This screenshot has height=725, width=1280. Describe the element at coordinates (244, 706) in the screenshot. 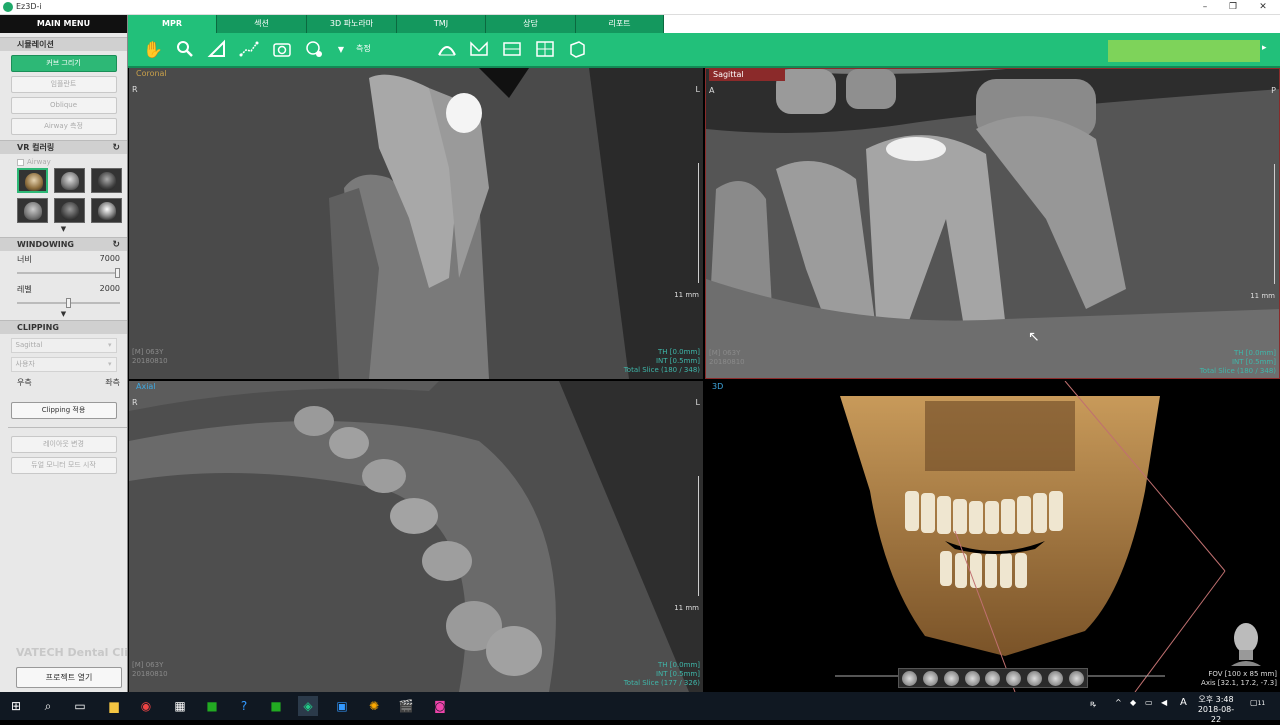

I see `help-icon: ?` at that location.